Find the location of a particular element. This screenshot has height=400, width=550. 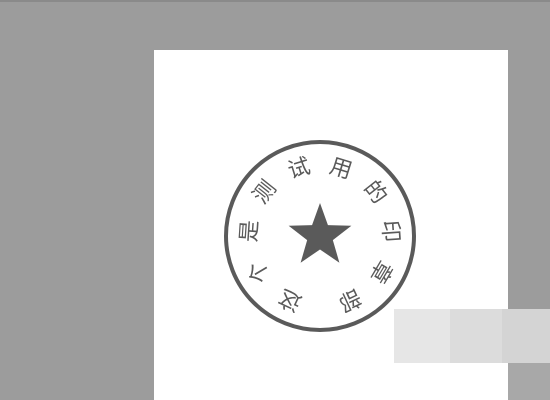

seal-character: 用 is located at coordinates (341, 169).